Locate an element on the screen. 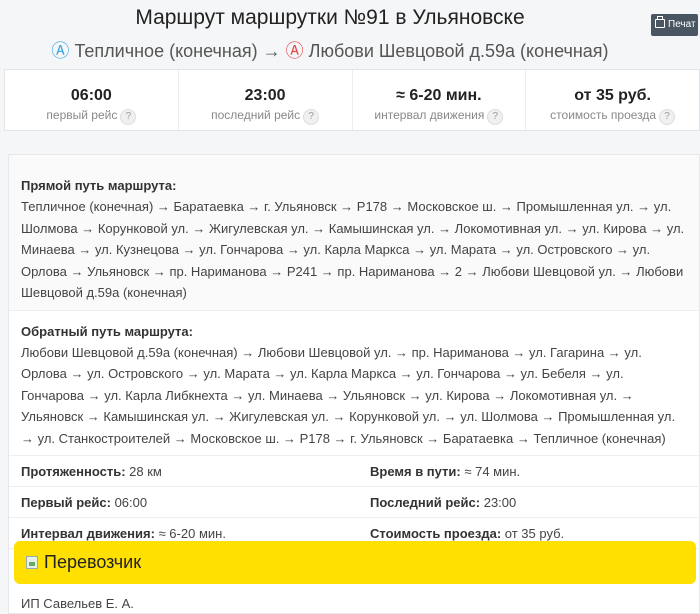 The width and height of the screenshot is (700, 614). stat-first-trip: 06:00 первый рейс? is located at coordinates (92, 100).